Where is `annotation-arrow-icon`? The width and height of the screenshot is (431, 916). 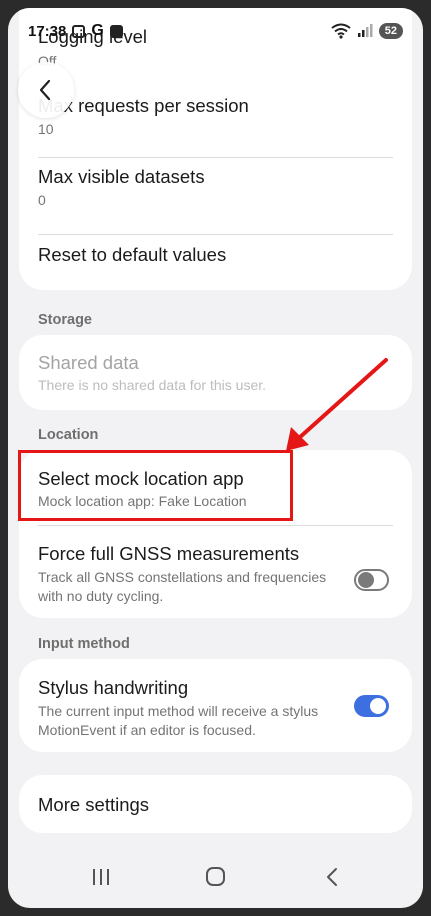
annotation-arrow-icon is located at coordinates (337, 404).